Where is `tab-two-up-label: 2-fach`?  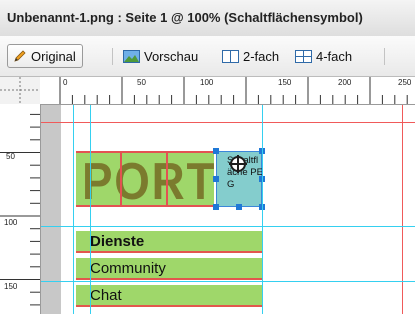
tab-two-up-label: 2-fach is located at coordinates (261, 56).